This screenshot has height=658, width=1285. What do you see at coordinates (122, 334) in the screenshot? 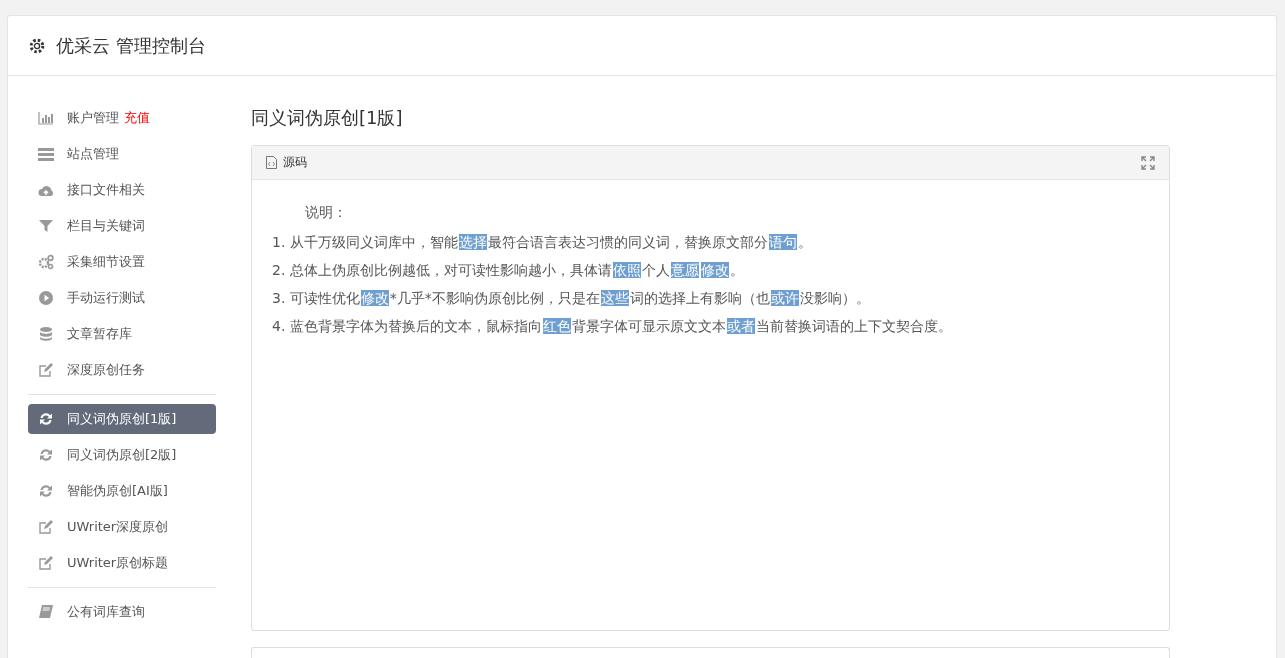
I see `sidebar-item: 文章暂存库` at bounding box center [122, 334].